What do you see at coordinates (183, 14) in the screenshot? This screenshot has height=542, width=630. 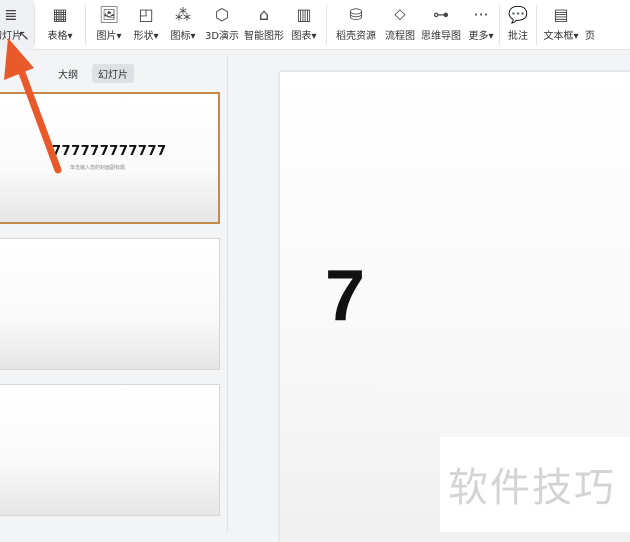 I see `icons-icon: ⁂` at bounding box center [183, 14].